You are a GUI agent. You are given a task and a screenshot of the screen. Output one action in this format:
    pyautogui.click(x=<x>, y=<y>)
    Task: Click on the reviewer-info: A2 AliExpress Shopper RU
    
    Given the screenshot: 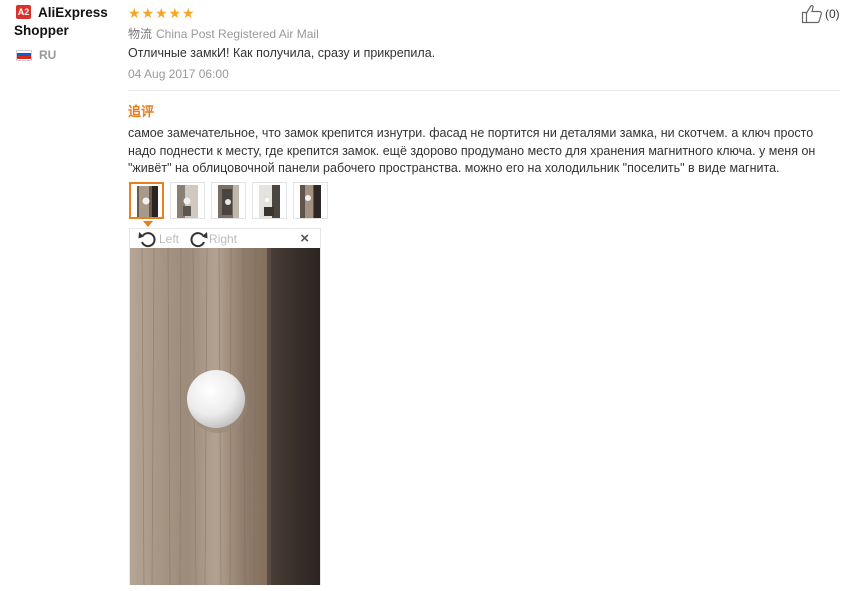 What is the action you would take?
    pyautogui.click(x=70, y=33)
    